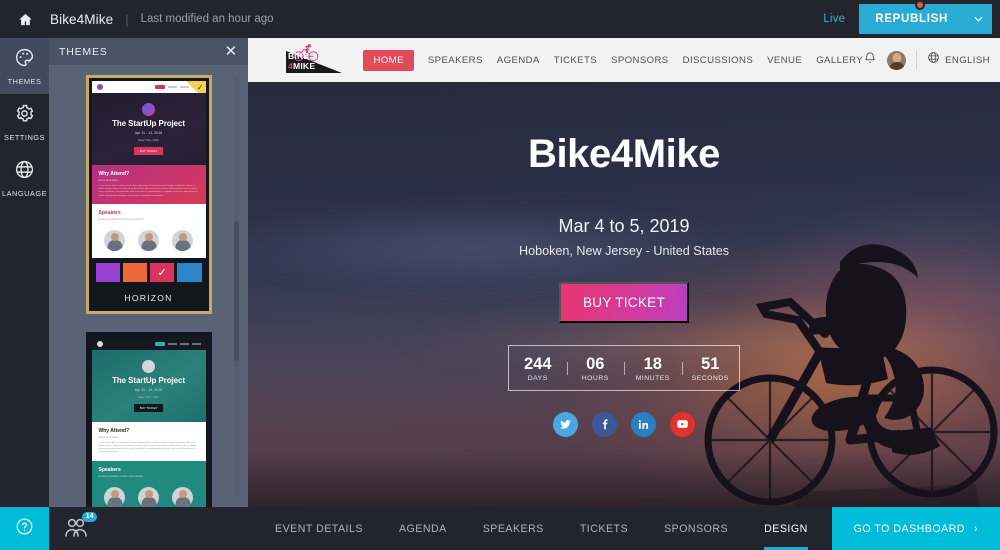 The height and width of the screenshot is (550, 1000). I want to click on rail-item-themes-label: THEMES, so click(24, 81).